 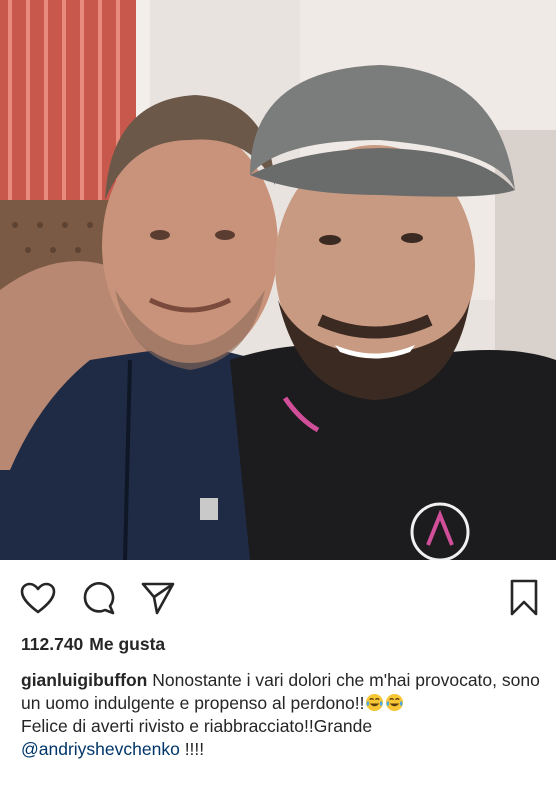 What do you see at coordinates (100, 749) in the screenshot?
I see `caption-mention: @andriyshevchenko` at bounding box center [100, 749].